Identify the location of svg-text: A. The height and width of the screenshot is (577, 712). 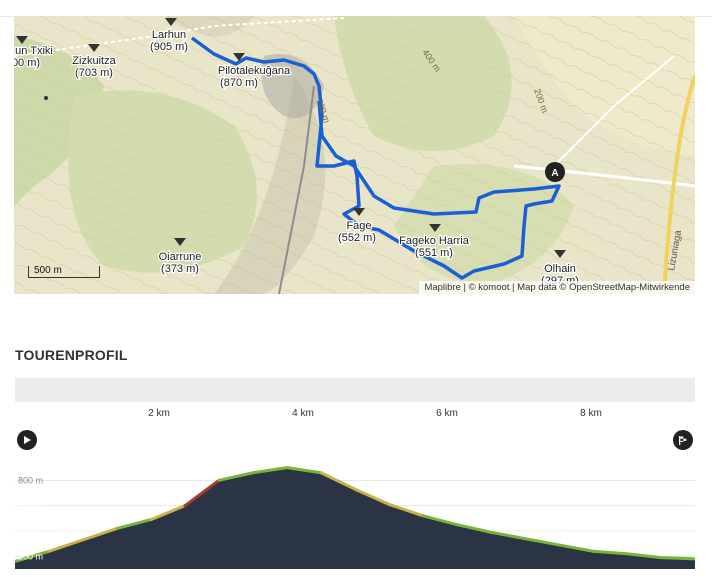
(554, 173).